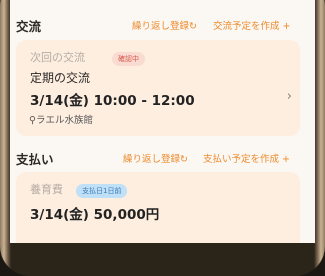 Image resolution: width=325 pixels, height=276 pixels. What do you see at coordinates (32, 120) in the screenshot?
I see `pin-icon: ⚲` at bounding box center [32, 120].